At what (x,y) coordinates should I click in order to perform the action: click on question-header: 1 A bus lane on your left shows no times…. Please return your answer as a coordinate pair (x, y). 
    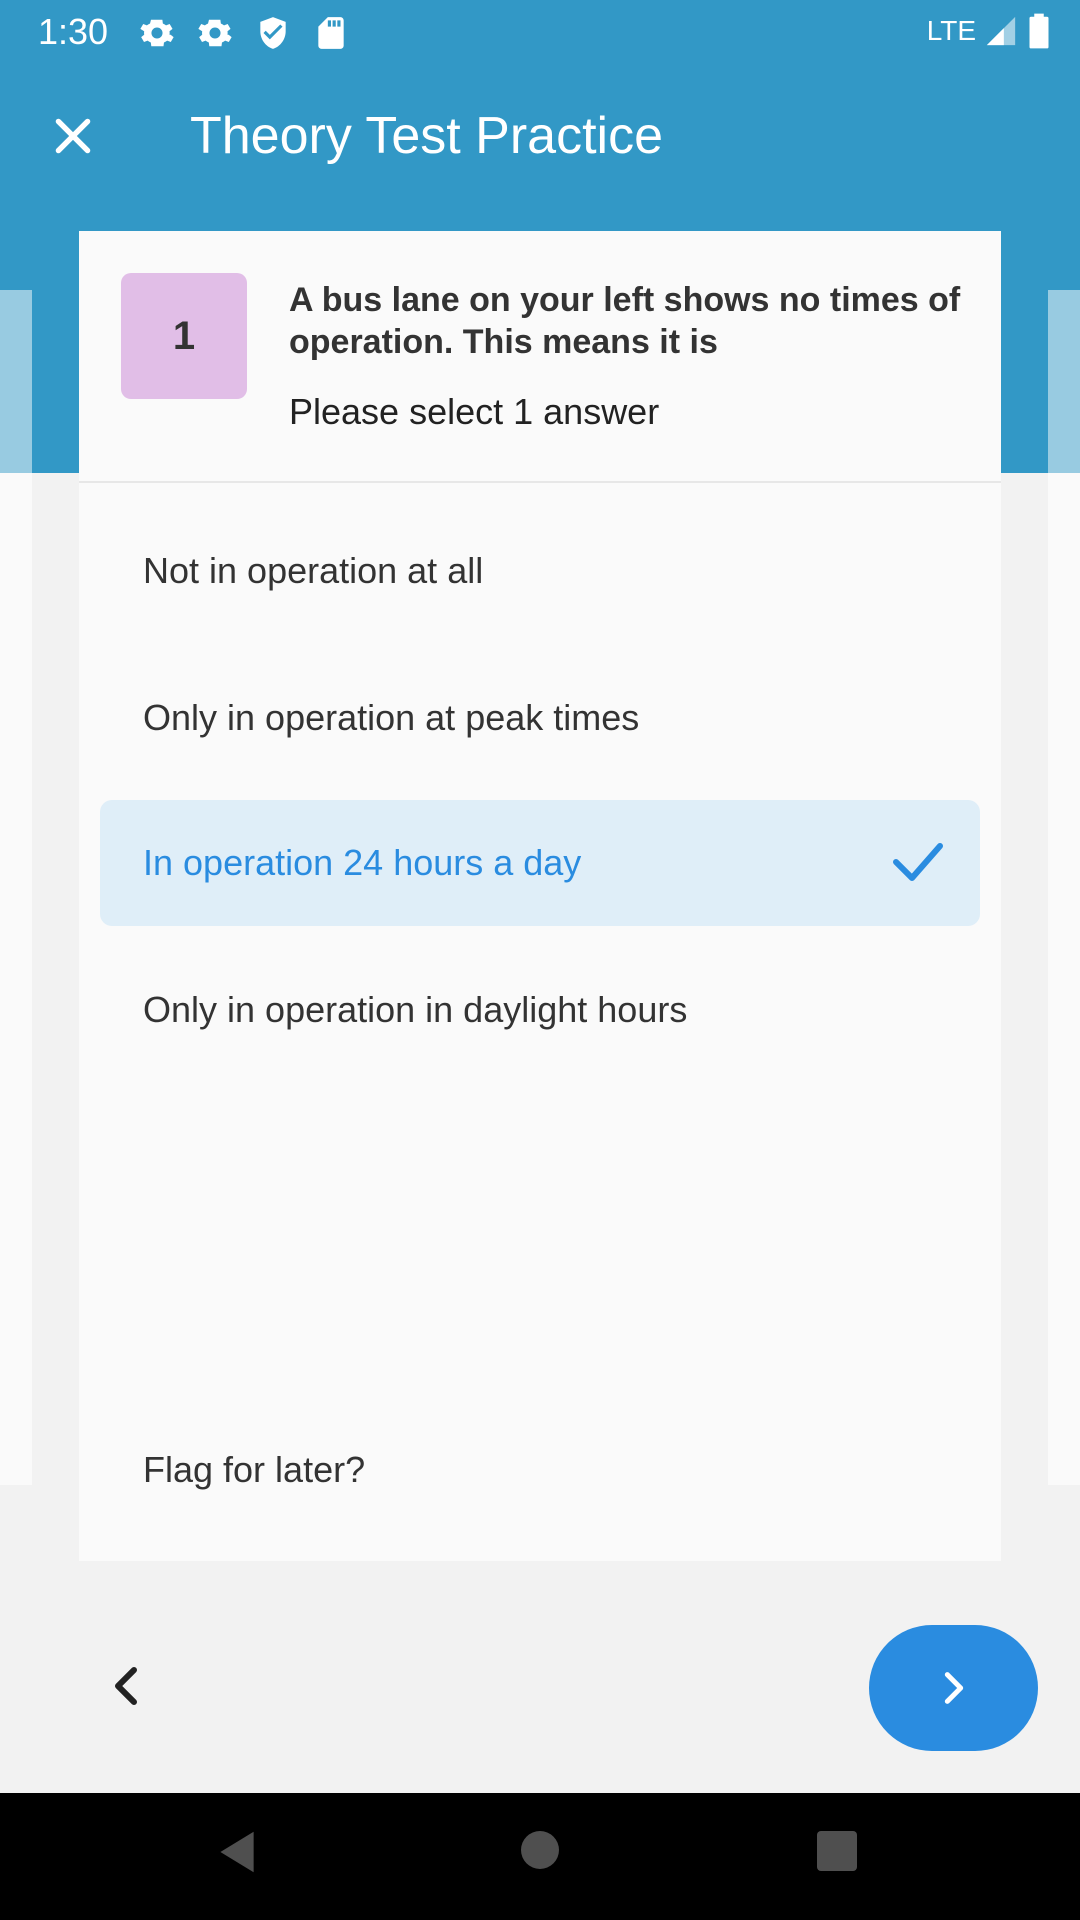
    Looking at the image, I should click on (540, 357).